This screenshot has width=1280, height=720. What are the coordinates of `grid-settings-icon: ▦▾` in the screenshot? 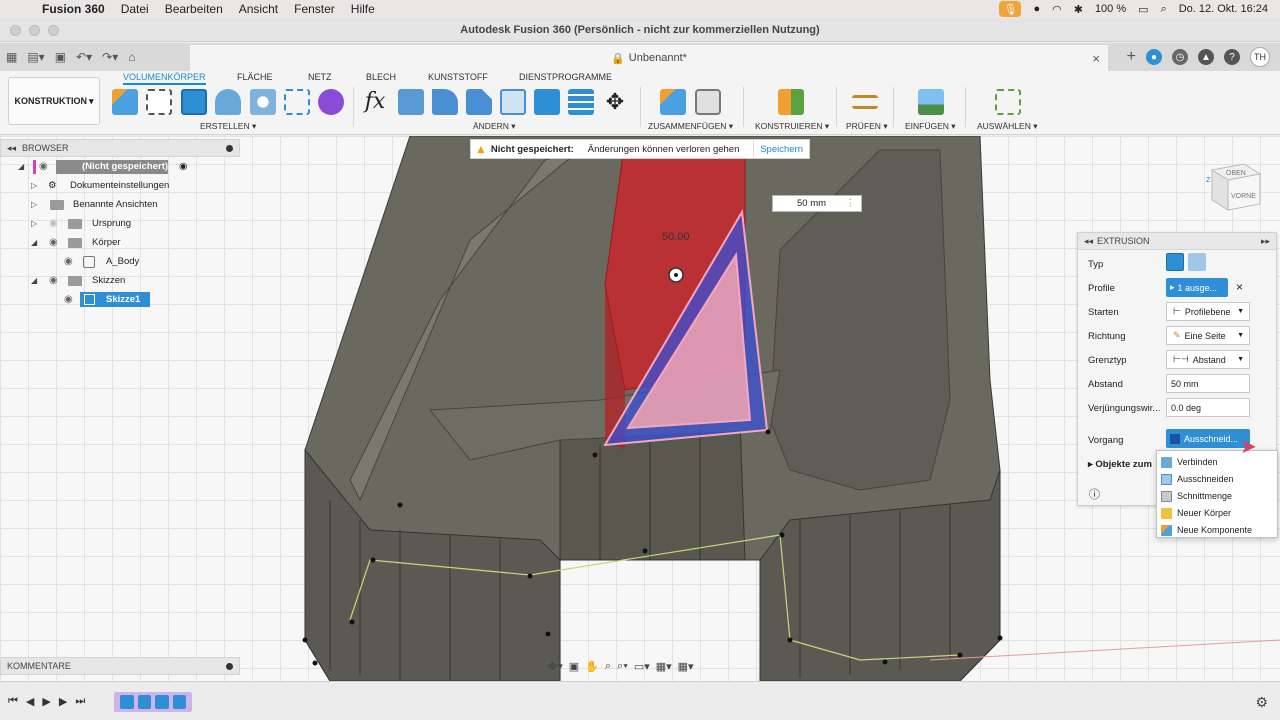 It's located at (664, 666).